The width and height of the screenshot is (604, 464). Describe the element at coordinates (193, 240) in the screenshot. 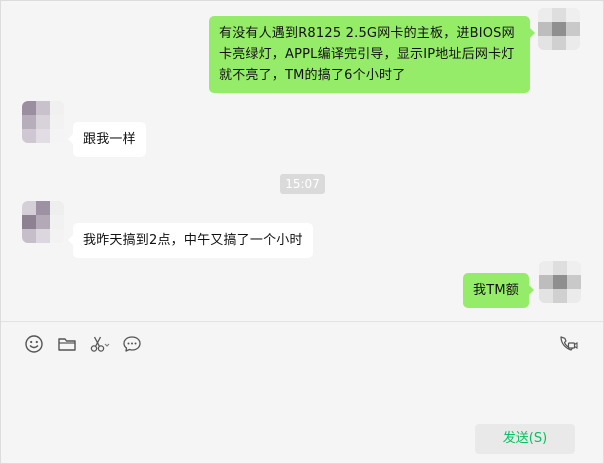

I see `message-text: 我昨天搞到2点，中午又搞了一个小时` at that location.